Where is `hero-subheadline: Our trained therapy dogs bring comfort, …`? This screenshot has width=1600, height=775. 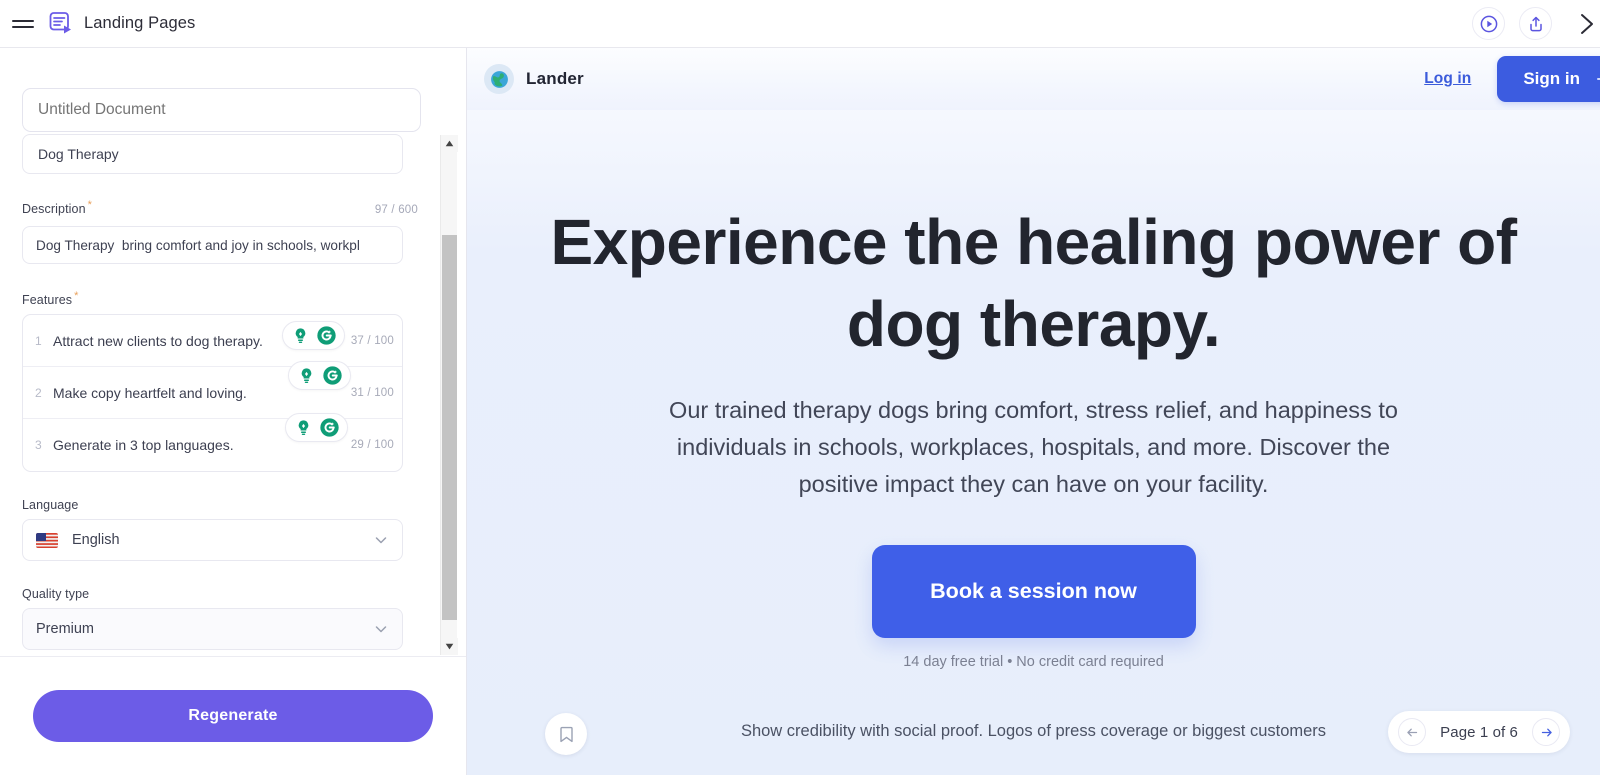
hero-subheadline: Our trained therapy dogs bring comfort, … is located at coordinates (1033, 447).